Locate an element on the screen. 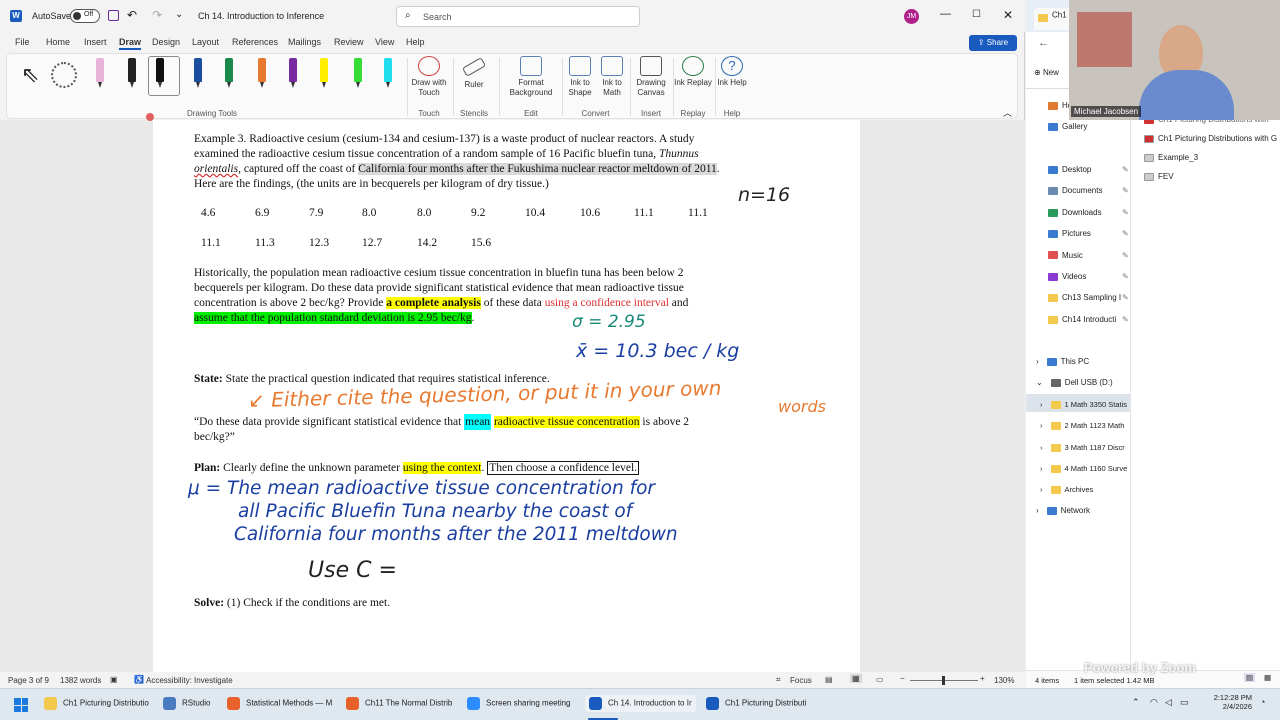 The height and width of the screenshot is (720, 1280). details-view-icon: ▤ is located at coordinates (1250, 677).